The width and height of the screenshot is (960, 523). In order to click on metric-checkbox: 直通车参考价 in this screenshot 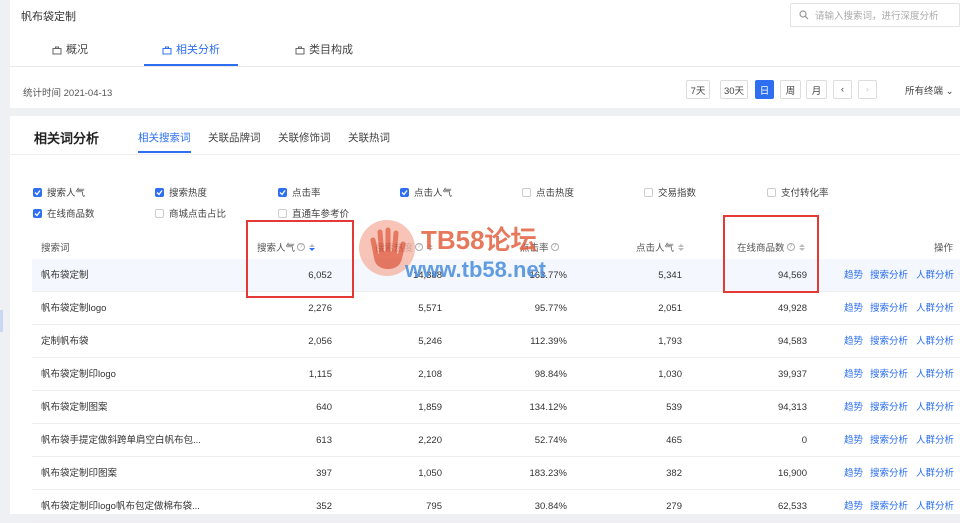, I will do `click(313, 213)`.